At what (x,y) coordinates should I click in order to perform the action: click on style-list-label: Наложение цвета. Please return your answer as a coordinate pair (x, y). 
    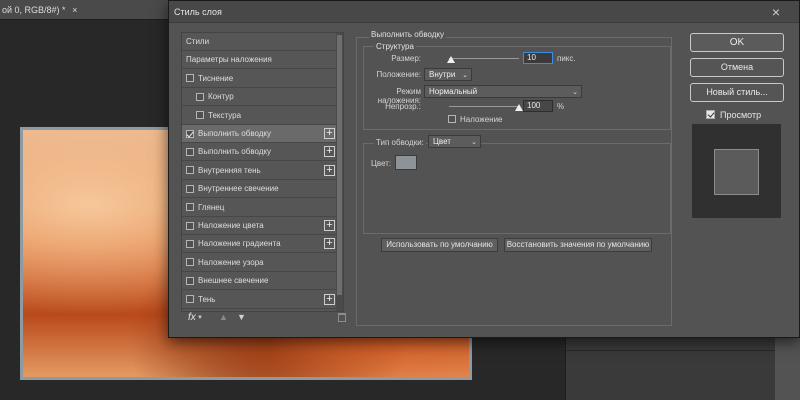
    Looking at the image, I should click on (231, 225).